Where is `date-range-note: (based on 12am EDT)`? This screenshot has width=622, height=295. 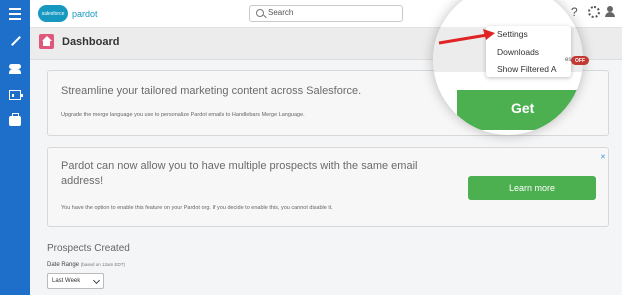
date-range-note: (based on 12am EDT) is located at coordinates (102, 264).